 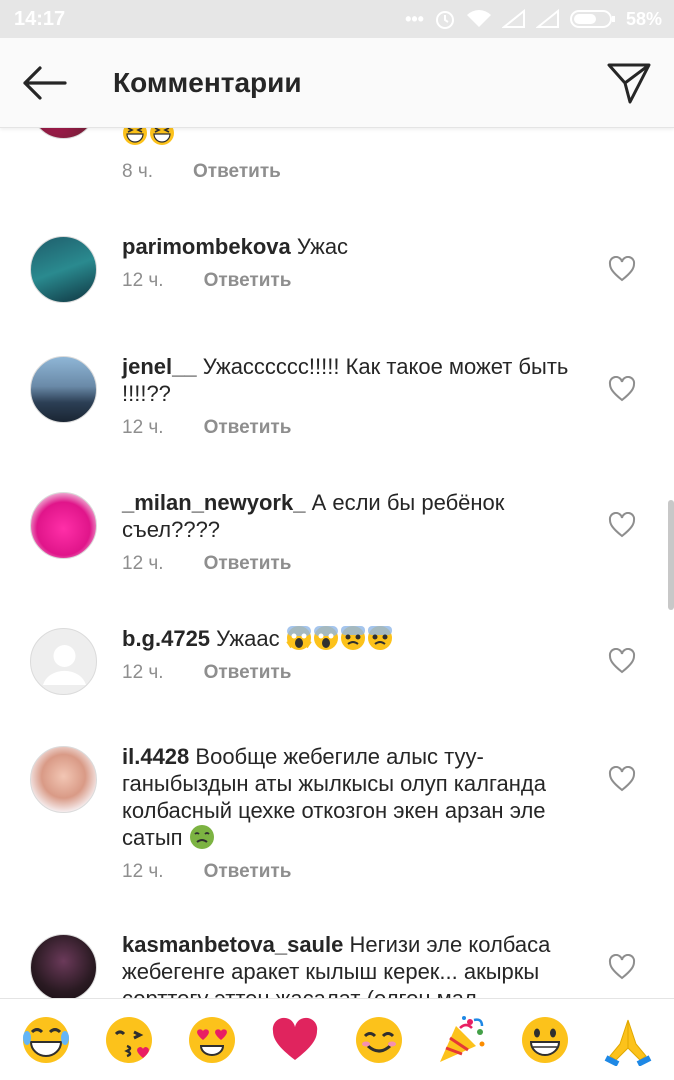 I want to click on comment-meta: 8 ч. Ответить, so click(x=201, y=172).